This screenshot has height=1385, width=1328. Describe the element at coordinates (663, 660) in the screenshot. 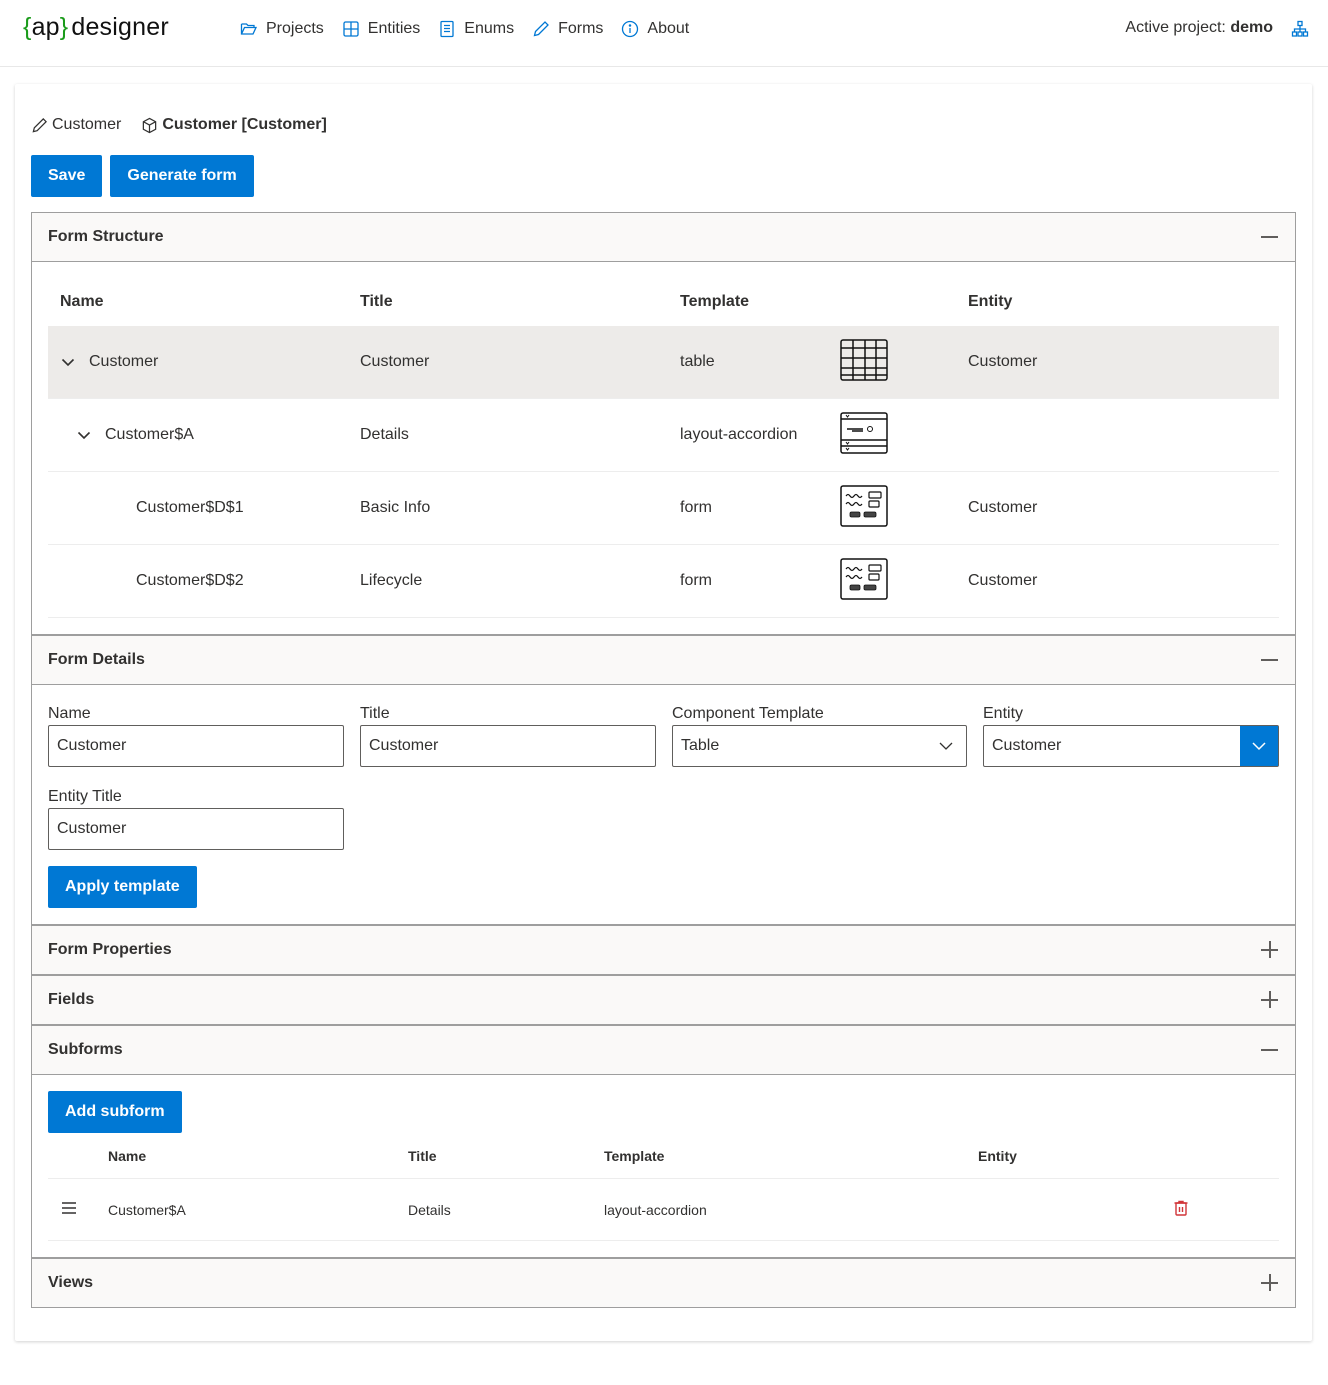

I see `section-header: Form Details` at that location.